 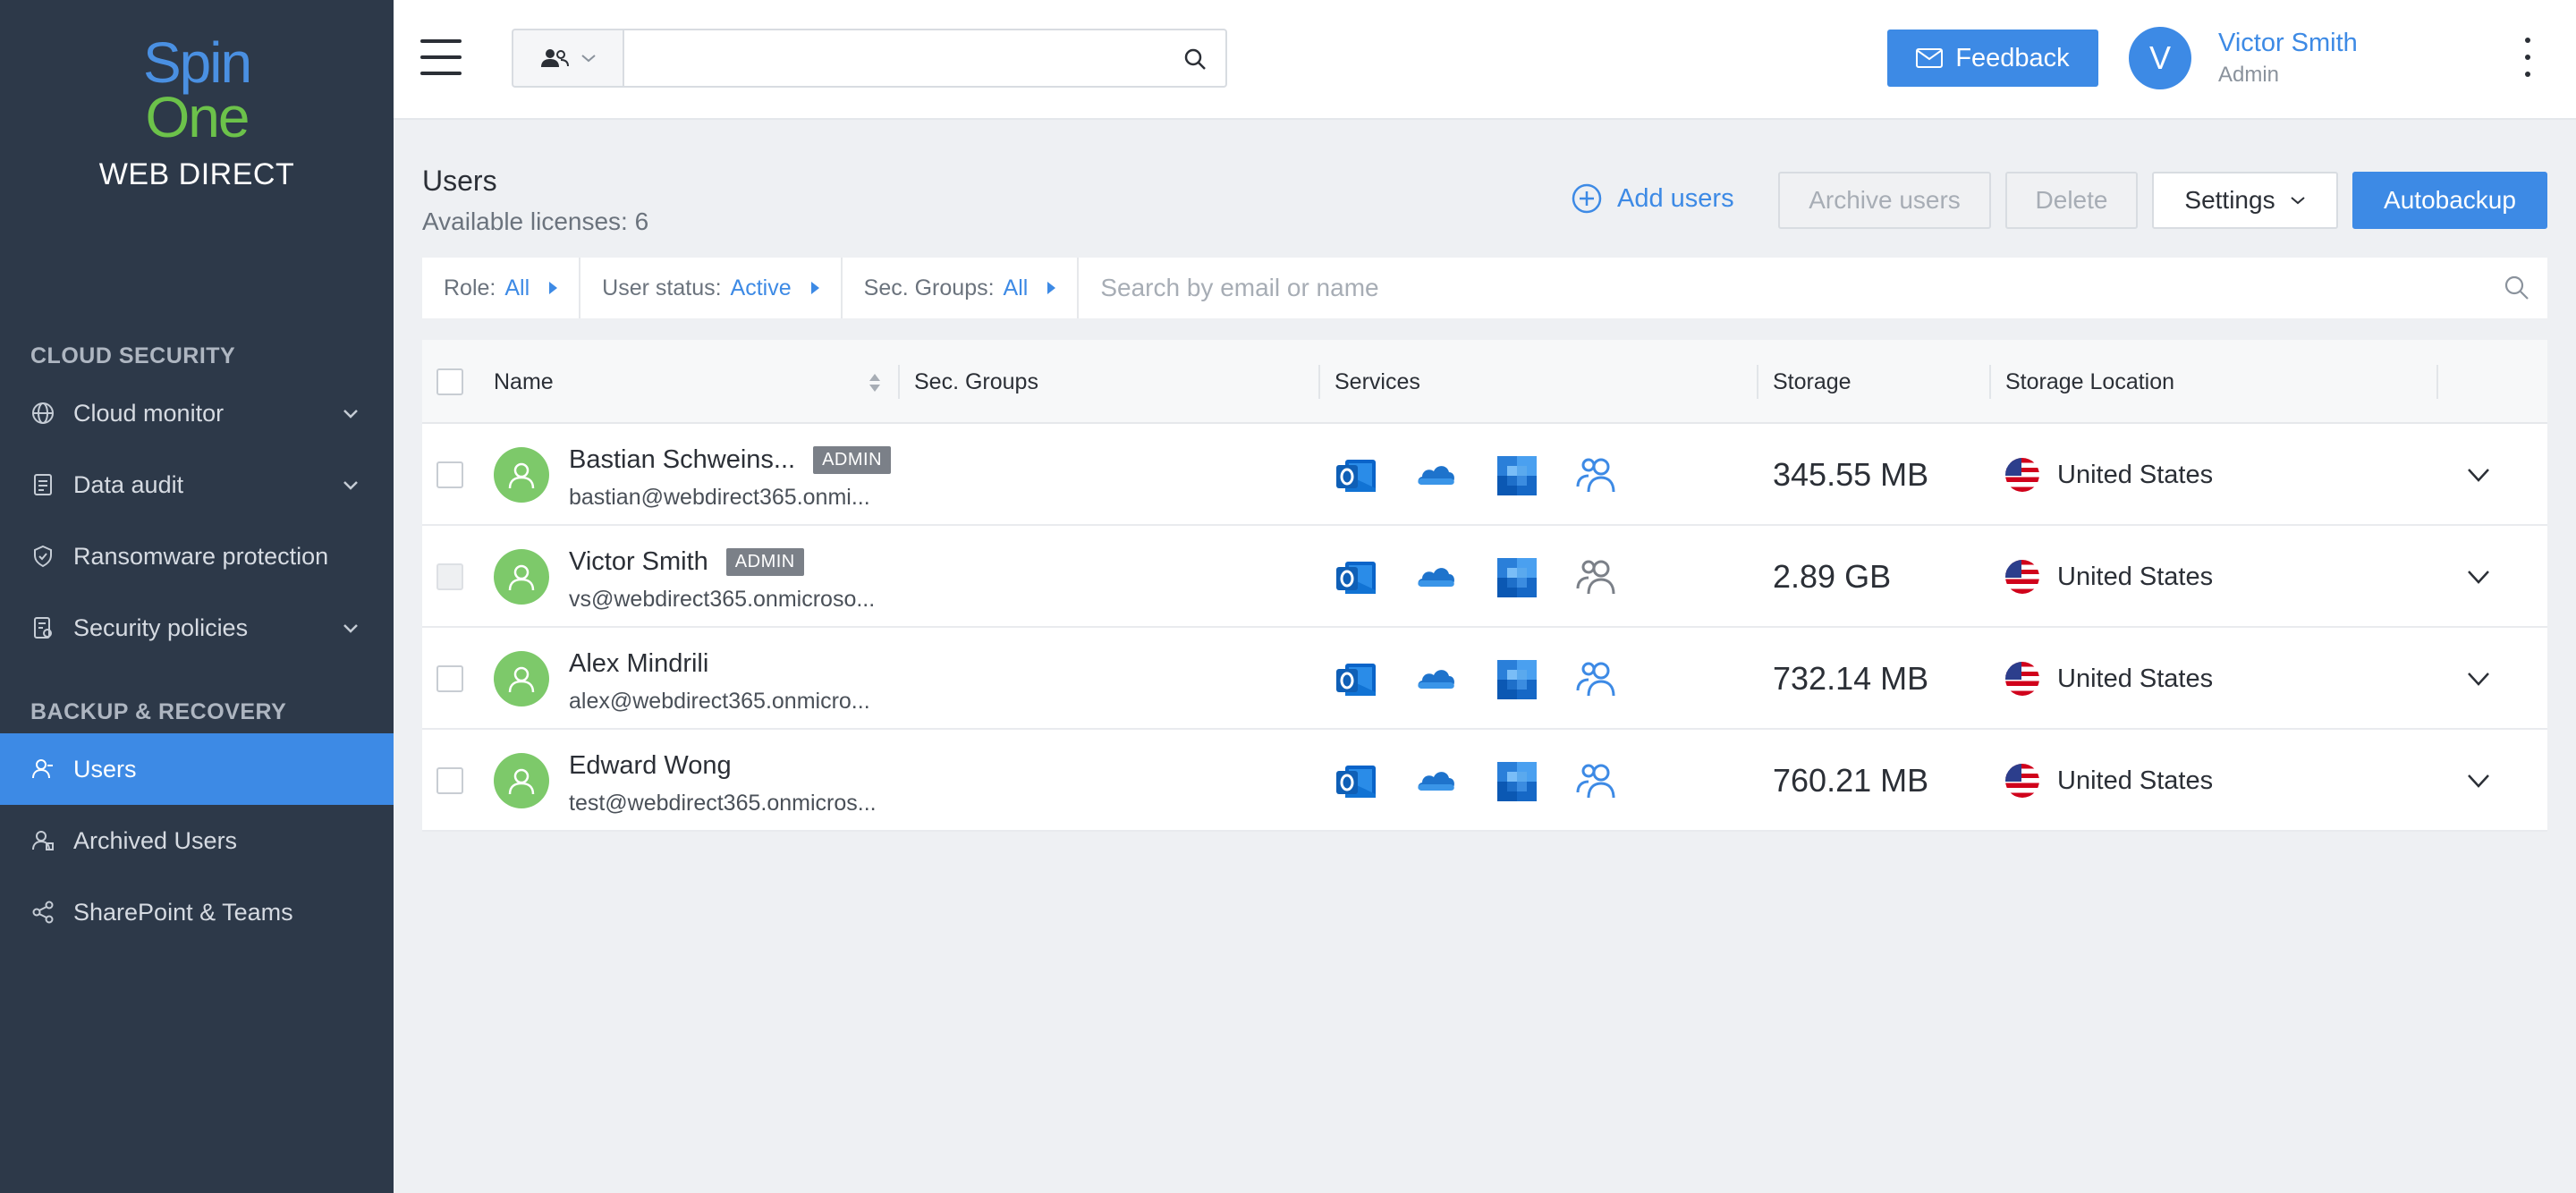 What do you see at coordinates (1832, 576) in the screenshot?
I see `storage-size: 2.89 GB` at bounding box center [1832, 576].